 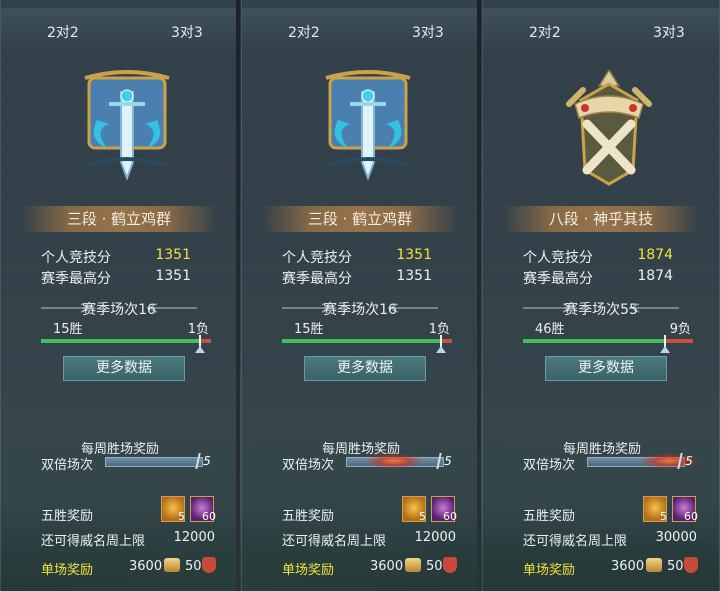 I want to click on crossed-swords-crown-emblem-icon, so click(x=609, y=128).